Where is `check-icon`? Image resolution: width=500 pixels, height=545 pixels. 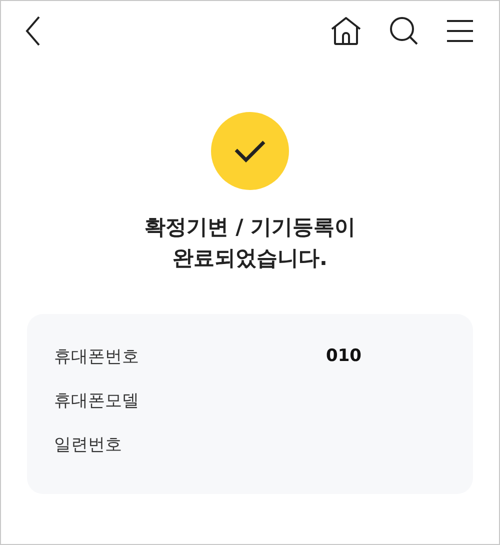
check-icon is located at coordinates (250, 151).